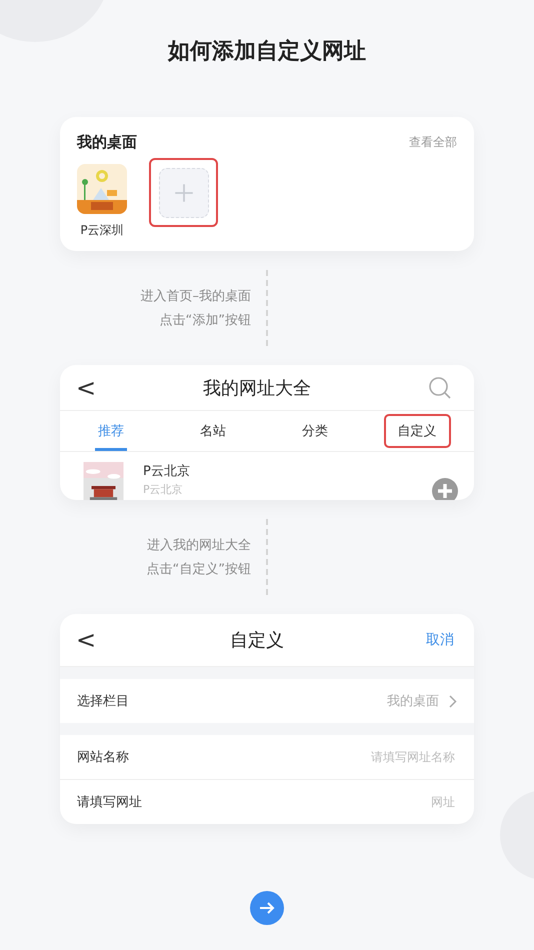 This screenshot has width=534, height=950. What do you see at coordinates (199, 545) in the screenshot?
I see `step-text: 进入我的网址大全` at bounding box center [199, 545].